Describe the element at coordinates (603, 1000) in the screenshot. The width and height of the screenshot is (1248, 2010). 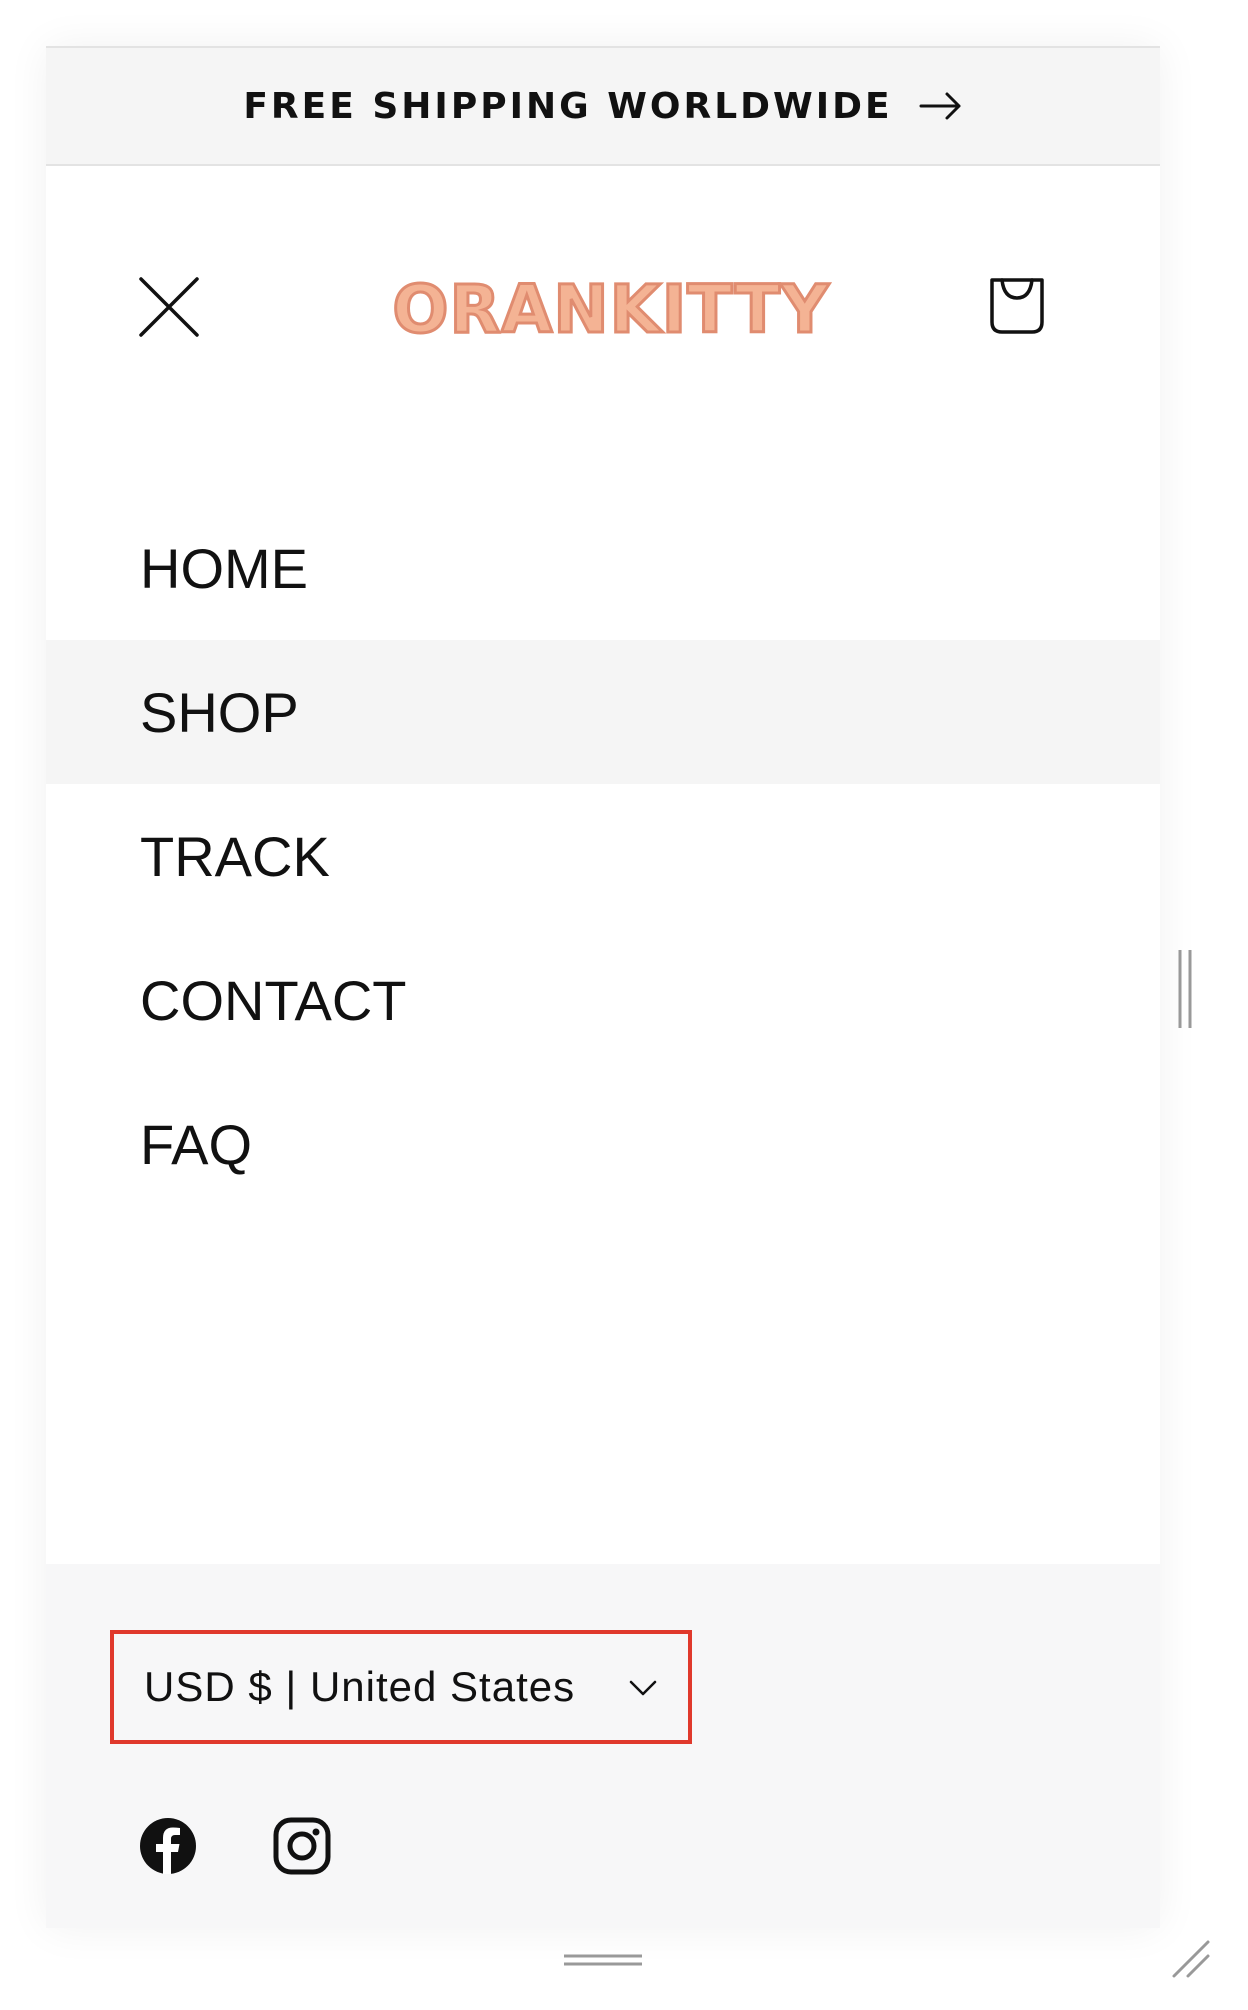
I see `menu-item-contact: CONTACT` at that location.